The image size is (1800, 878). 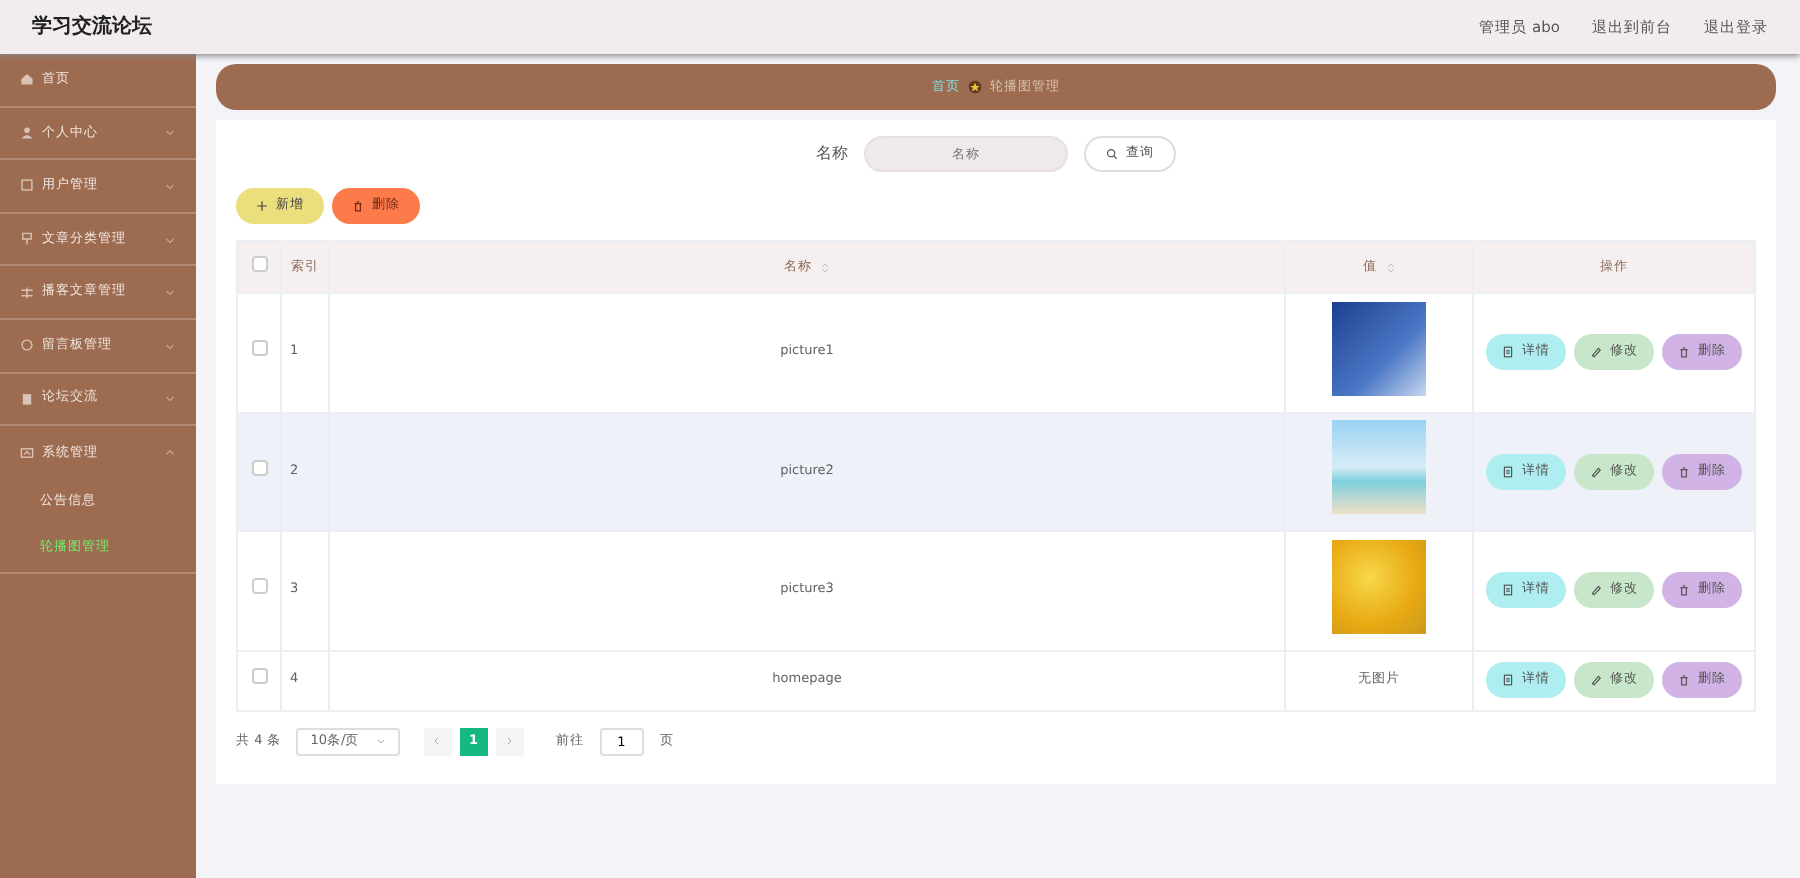 I want to click on search-label: 名称, so click(x=832, y=154).